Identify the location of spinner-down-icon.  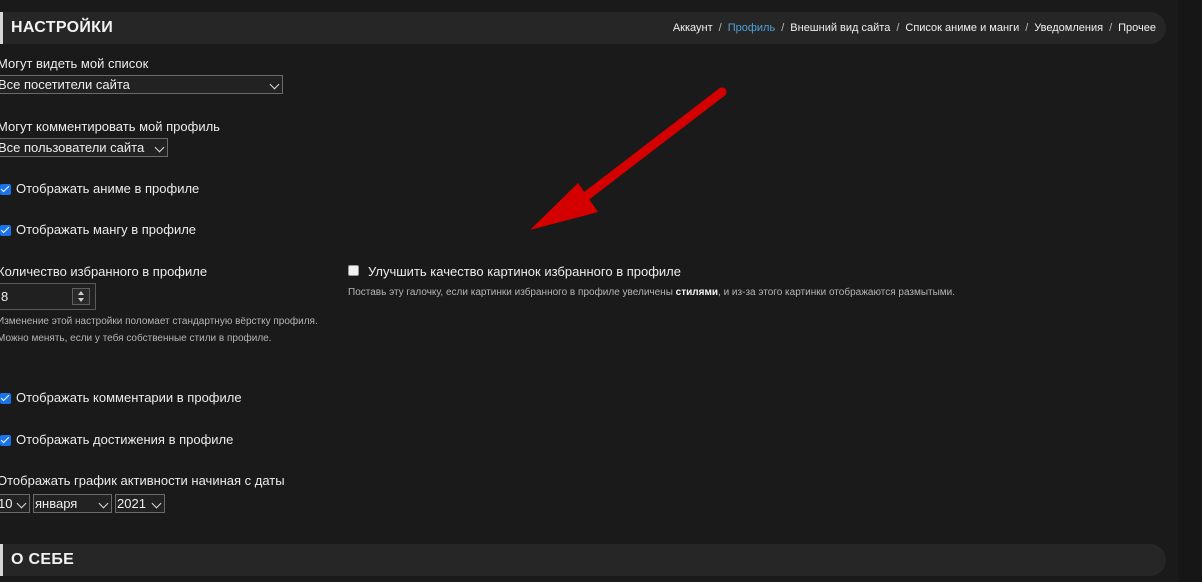
(81, 300).